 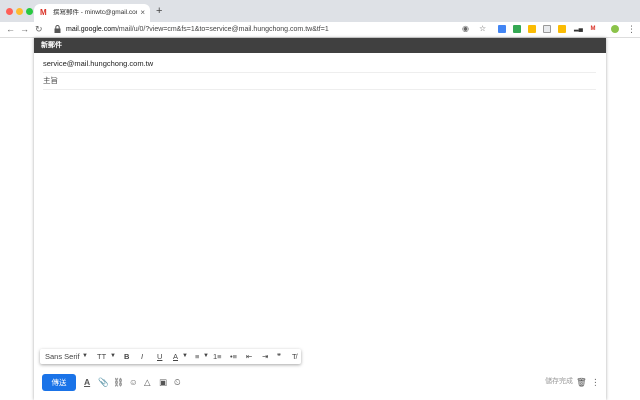 I want to click on link-icon: ⛓, so click(x=118, y=382).